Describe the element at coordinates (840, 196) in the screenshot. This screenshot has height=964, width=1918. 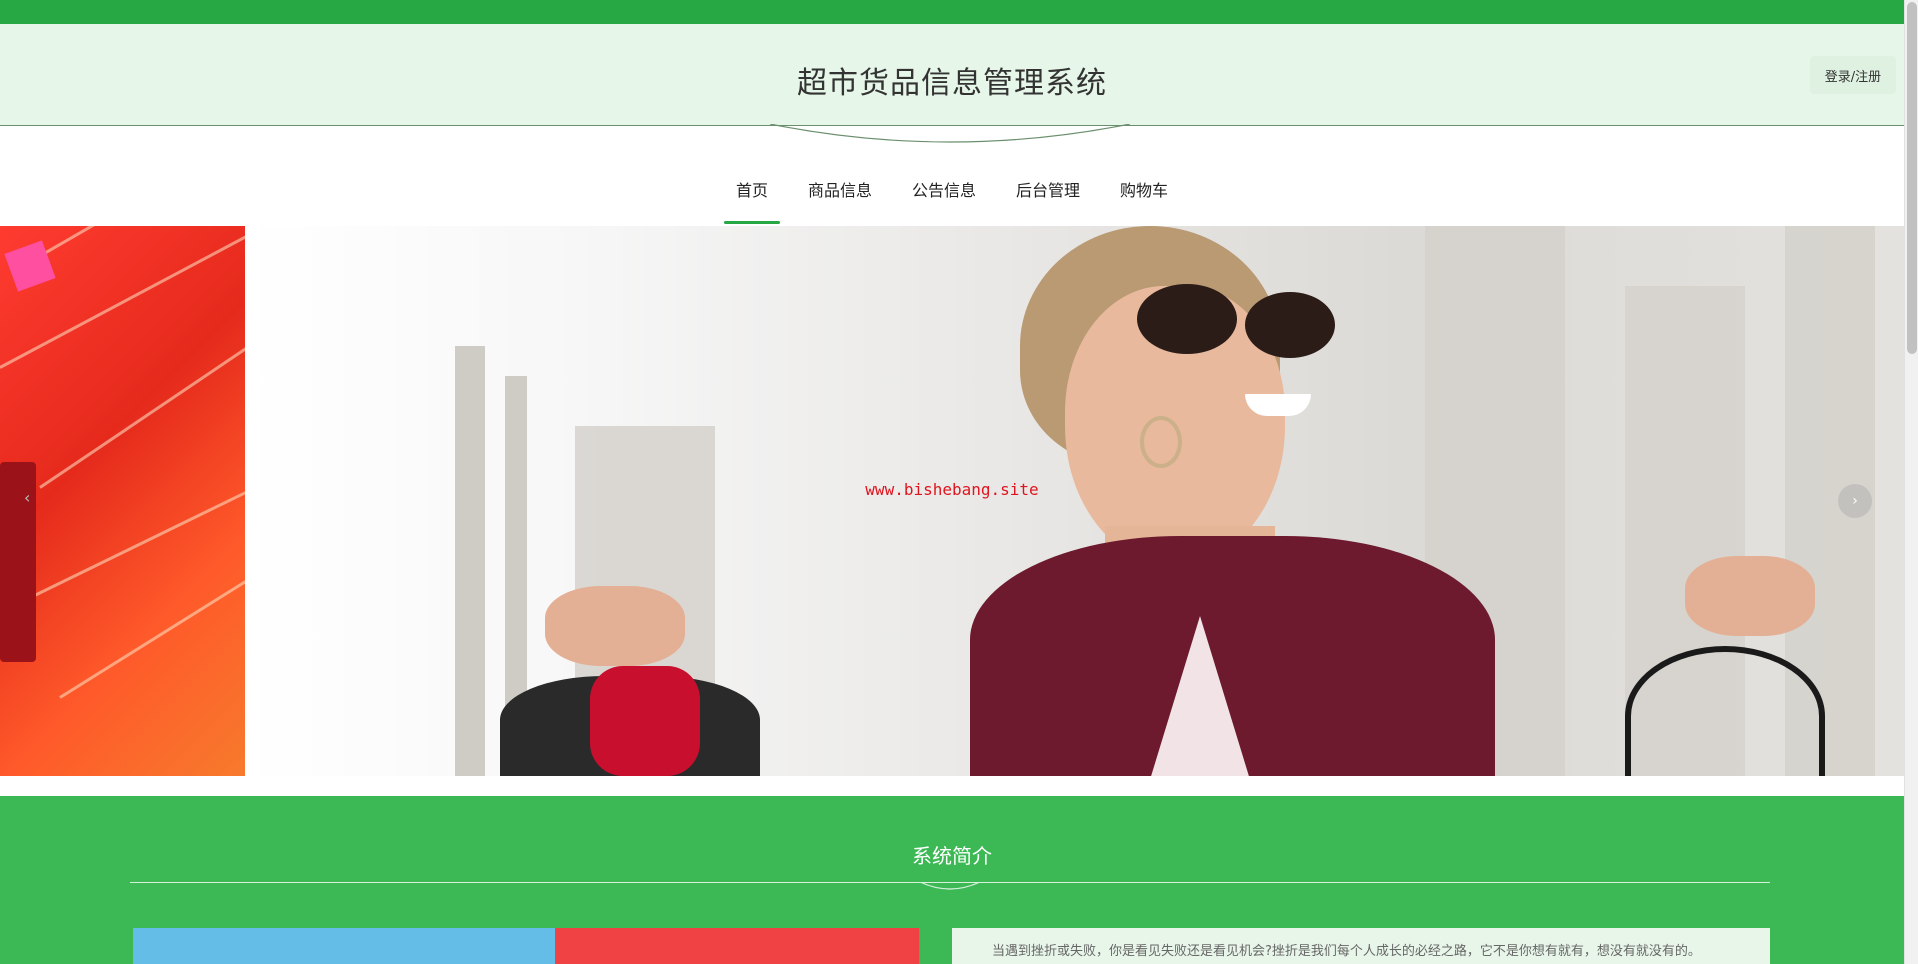
I see `nav-item-products: 商品信息` at that location.